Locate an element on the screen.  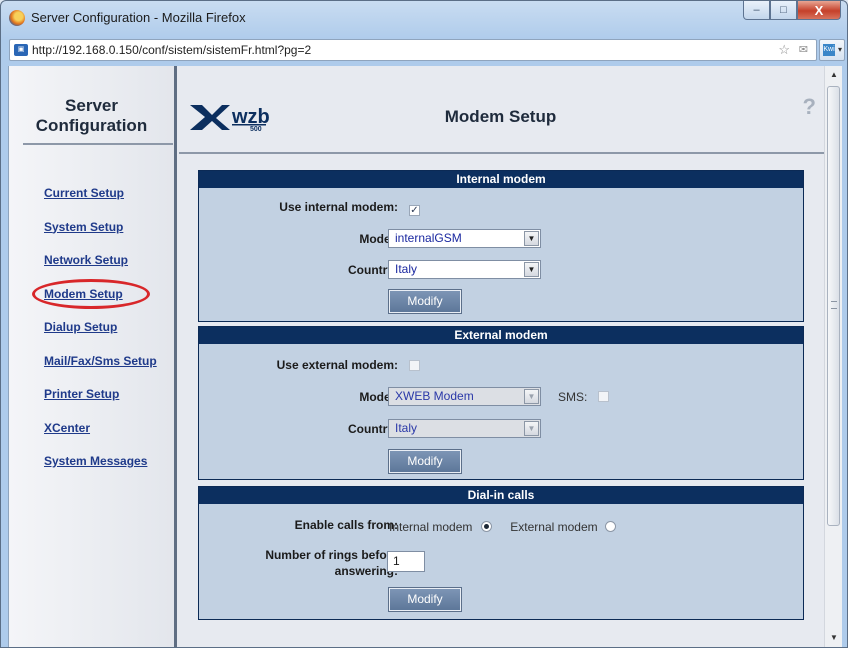
sidebar-link-printer-setup: Printer Setup is located at coordinates (100, 404).